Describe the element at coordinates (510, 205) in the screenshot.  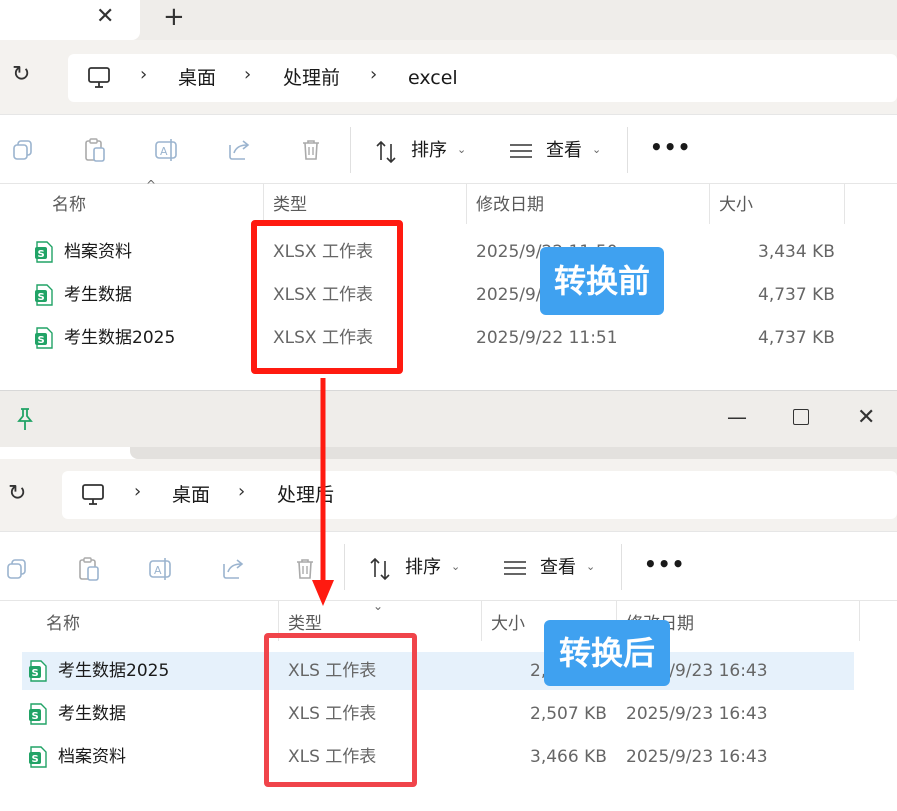
I see `column-header-date: 修改日期` at that location.